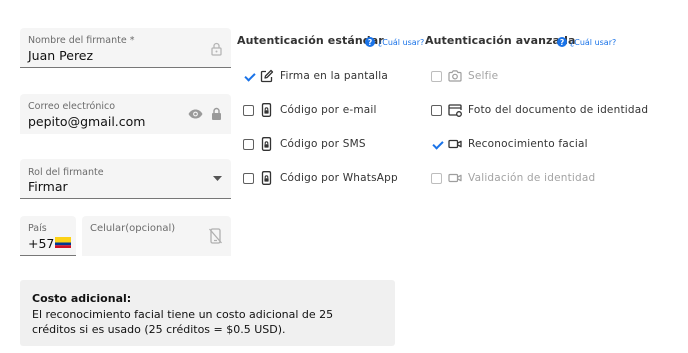 Image resolution: width=688 pixels, height=353 pixels. What do you see at coordinates (401, 42) in the screenshot?
I see `standard-auth-help-label: ¿Cuál usar?` at bounding box center [401, 42].